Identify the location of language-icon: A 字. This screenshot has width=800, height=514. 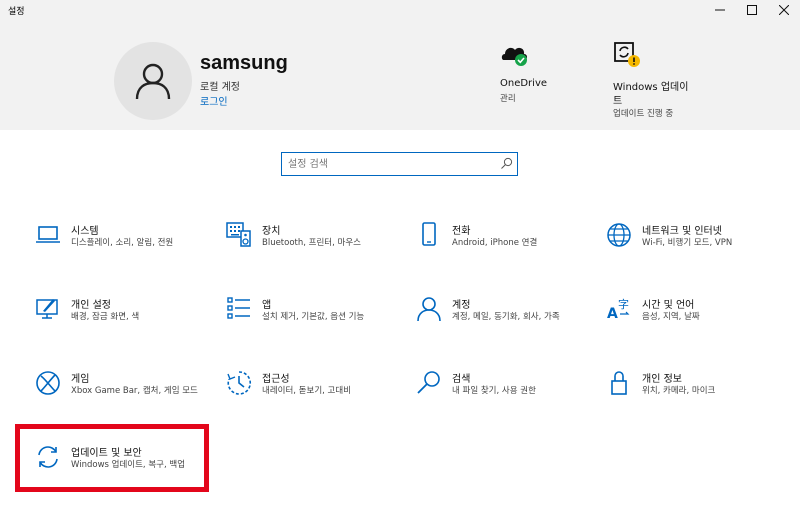
(618, 309).